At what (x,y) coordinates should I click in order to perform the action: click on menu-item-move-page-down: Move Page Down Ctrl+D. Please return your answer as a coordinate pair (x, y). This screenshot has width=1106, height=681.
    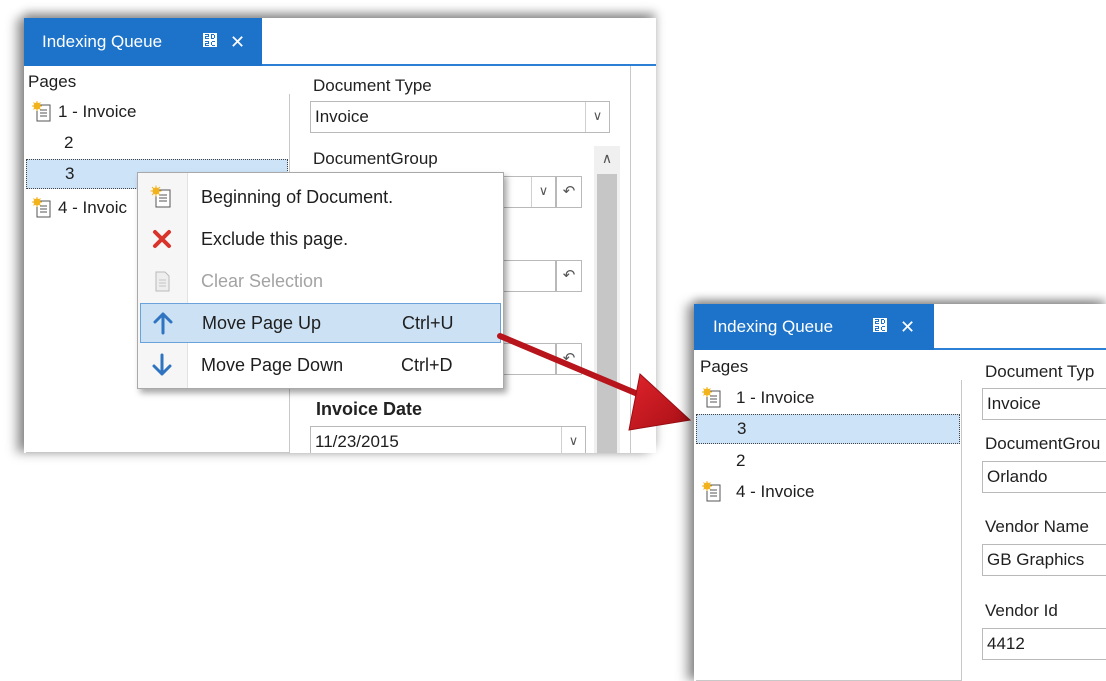
    Looking at the image, I should click on (320, 365).